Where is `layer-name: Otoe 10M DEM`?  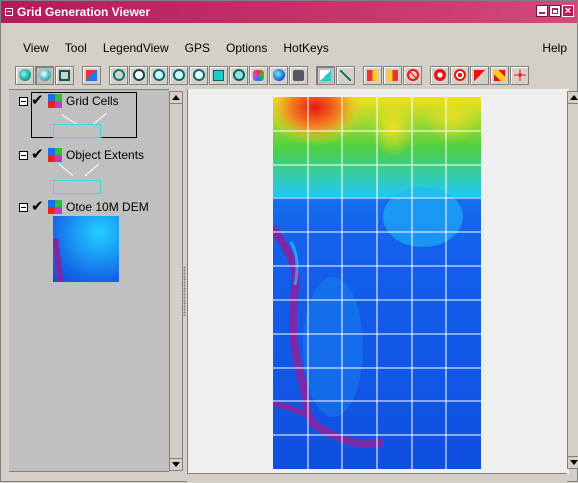 layer-name: Otoe 10M DEM is located at coordinates (107, 207).